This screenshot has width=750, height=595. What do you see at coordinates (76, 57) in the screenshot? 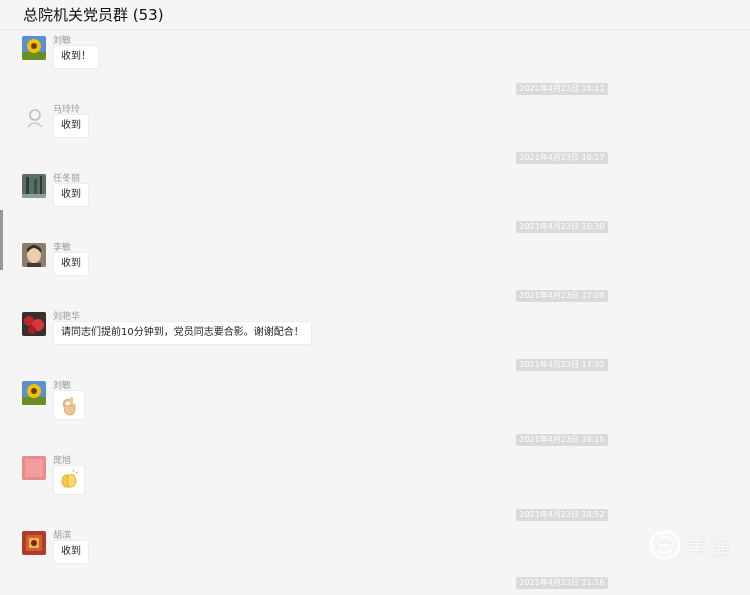
I see `message-bubble: 收到！` at bounding box center [76, 57].